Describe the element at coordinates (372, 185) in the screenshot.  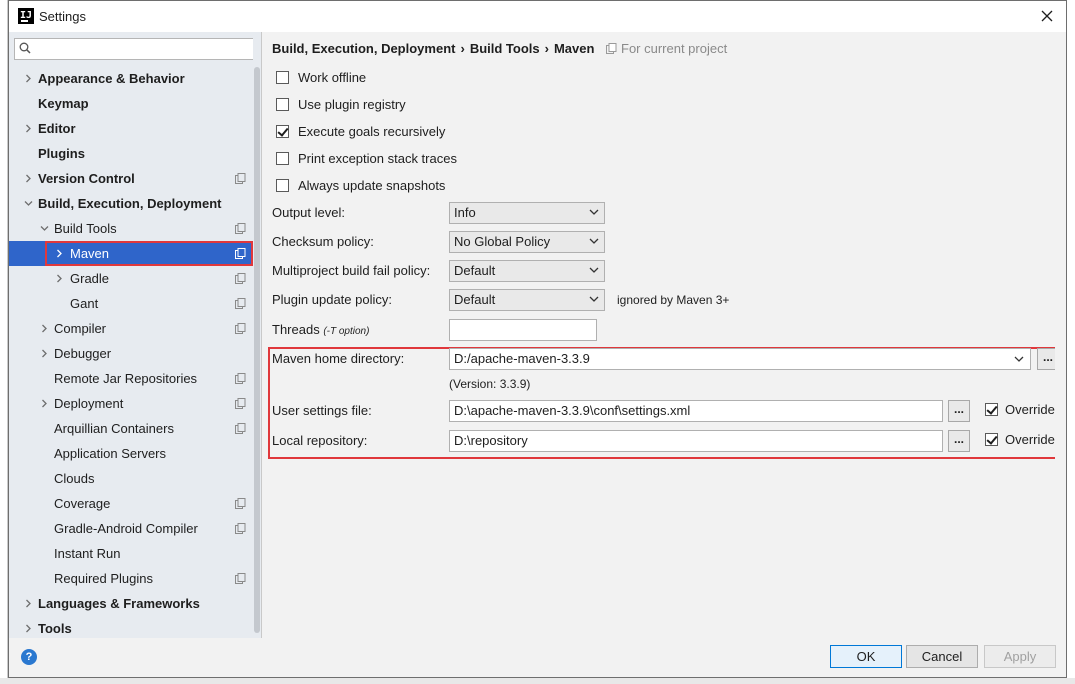
I see `always-update-label: Always update snapshots` at that location.